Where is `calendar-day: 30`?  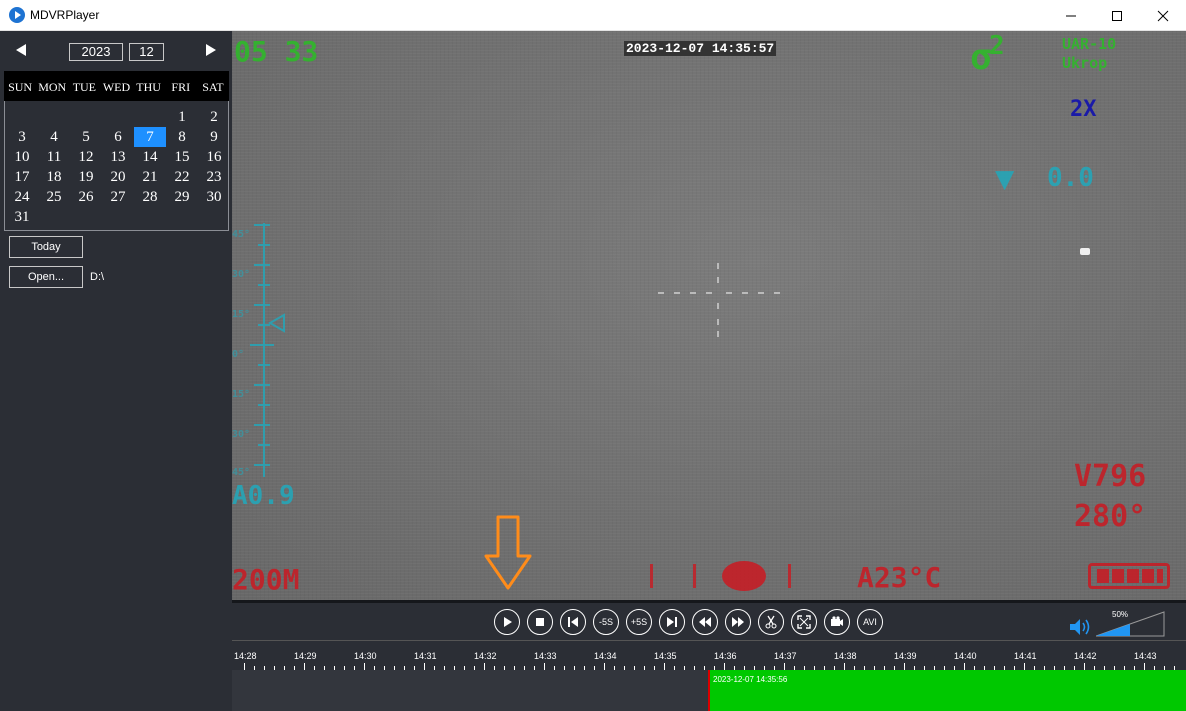 calendar-day: 30 is located at coordinates (214, 197).